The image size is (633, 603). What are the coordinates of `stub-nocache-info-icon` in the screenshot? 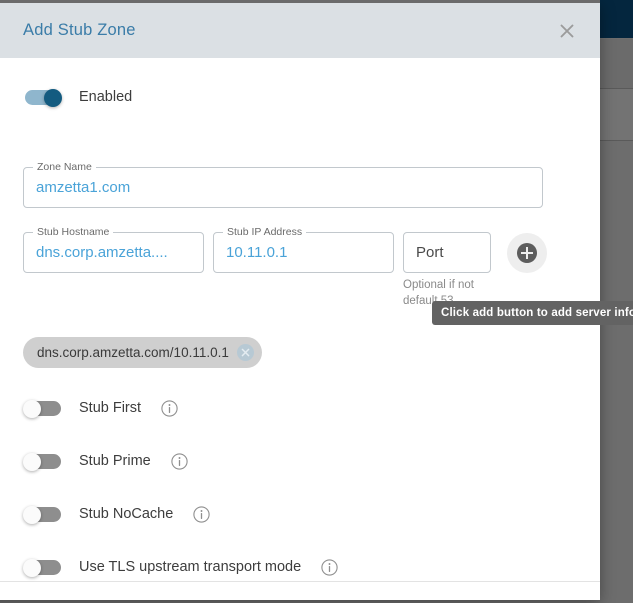 It's located at (201, 514).